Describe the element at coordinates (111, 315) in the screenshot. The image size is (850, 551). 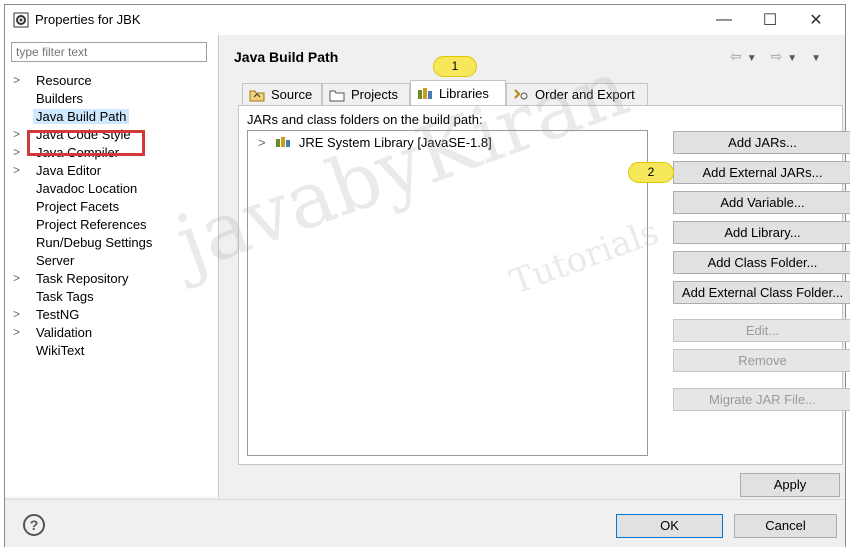
I see `sidebar-item-testng: > TestNG` at that location.